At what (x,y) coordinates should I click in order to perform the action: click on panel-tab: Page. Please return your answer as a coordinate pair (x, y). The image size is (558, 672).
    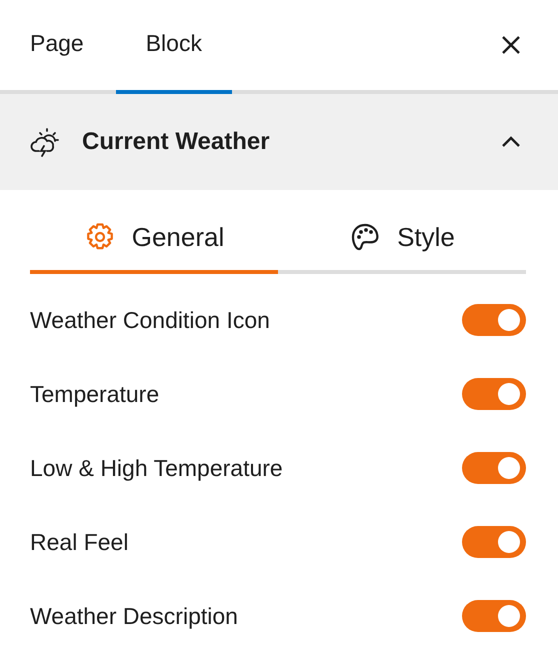
    Looking at the image, I should click on (58, 47).